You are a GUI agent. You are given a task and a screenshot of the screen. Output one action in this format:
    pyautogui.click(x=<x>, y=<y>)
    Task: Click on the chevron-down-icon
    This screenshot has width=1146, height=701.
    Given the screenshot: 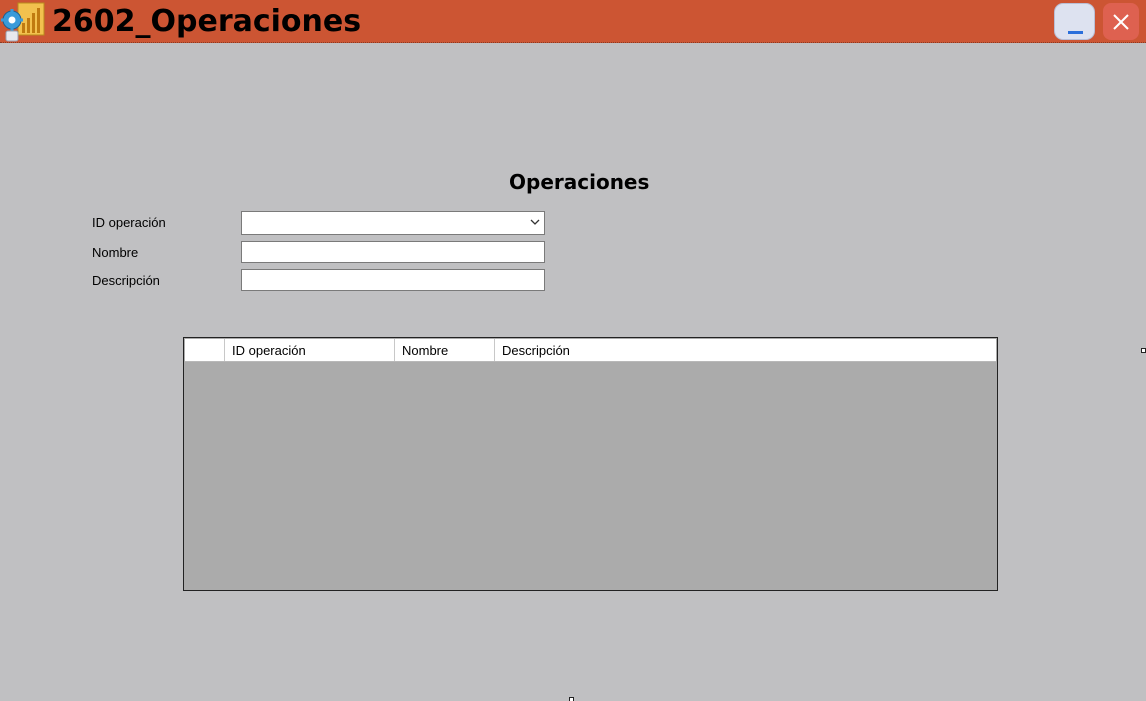 What is the action you would take?
    pyautogui.click(x=535, y=222)
    